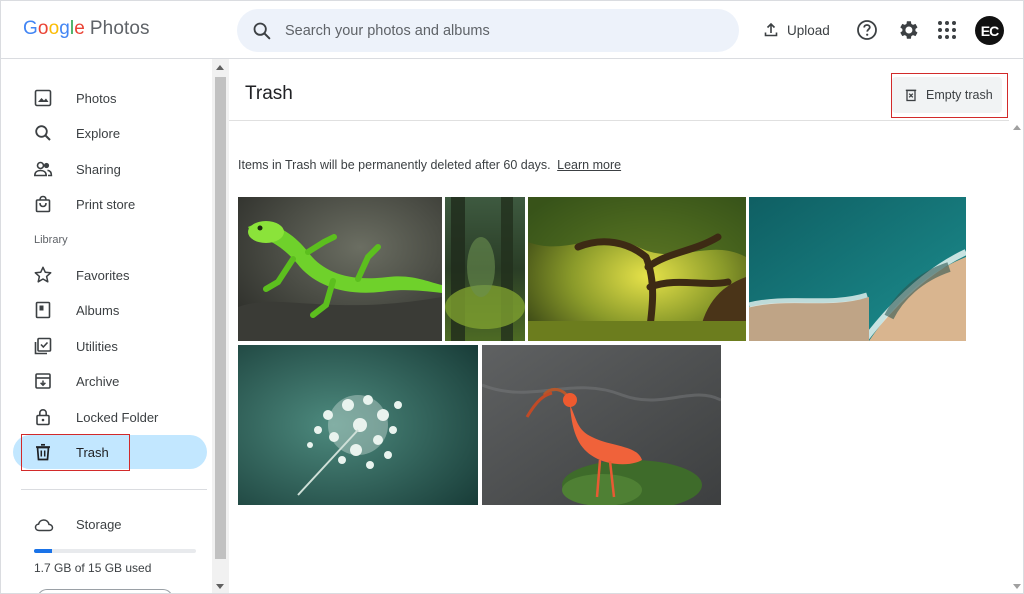 Image resolution: width=1024 pixels, height=594 pixels. I want to click on album-icon, so click(43, 310).